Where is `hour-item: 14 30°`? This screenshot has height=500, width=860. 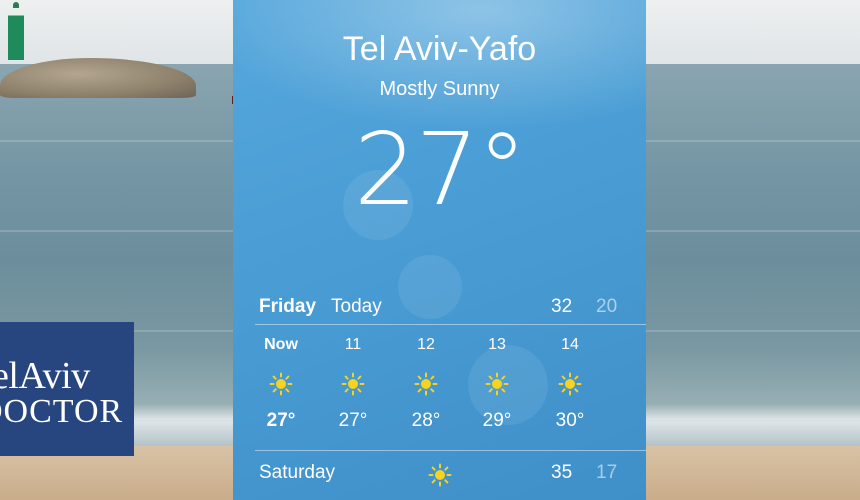
hour-item: 14 30° is located at coordinates (570, 383).